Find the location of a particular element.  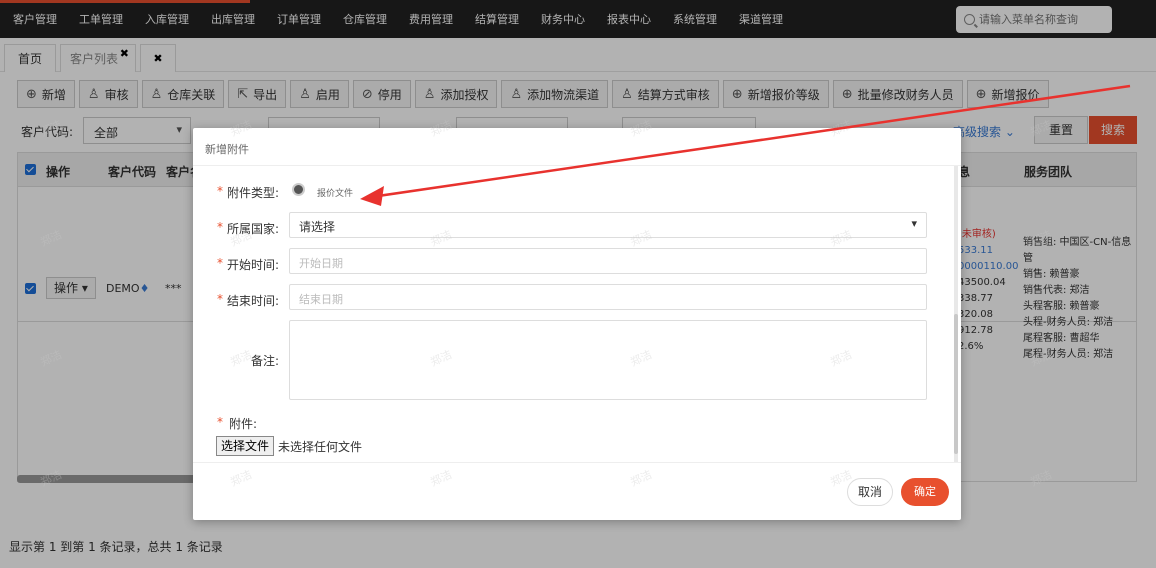

attachment-label: 附件: is located at coordinates (243, 424).